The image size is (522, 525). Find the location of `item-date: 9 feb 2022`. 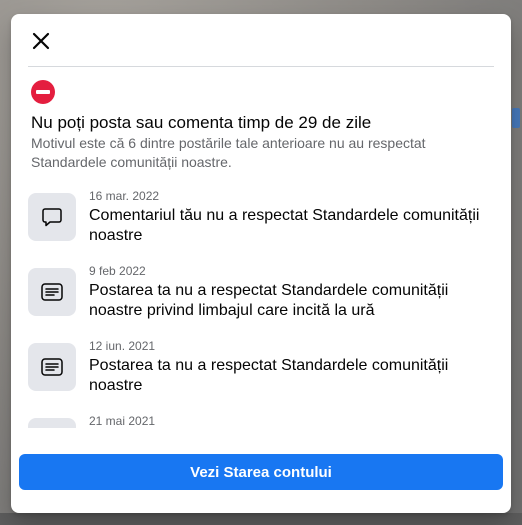

item-date: 9 feb 2022 is located at coordinates (117, 271).